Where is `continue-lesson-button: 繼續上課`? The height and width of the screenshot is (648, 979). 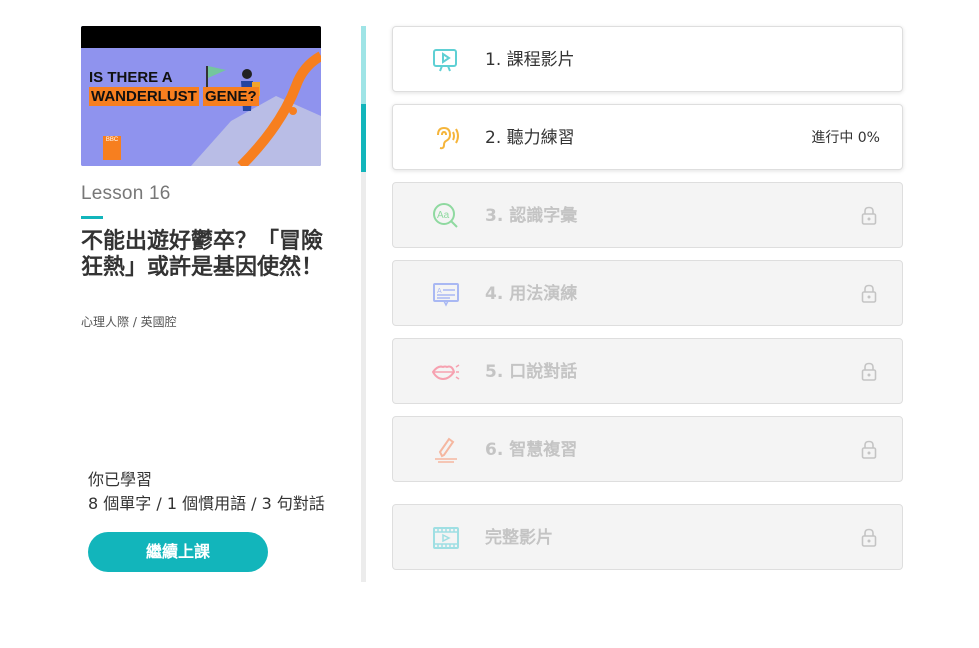
continue-lesson-button: 繼續上課 is located at coordinates (178, 552).